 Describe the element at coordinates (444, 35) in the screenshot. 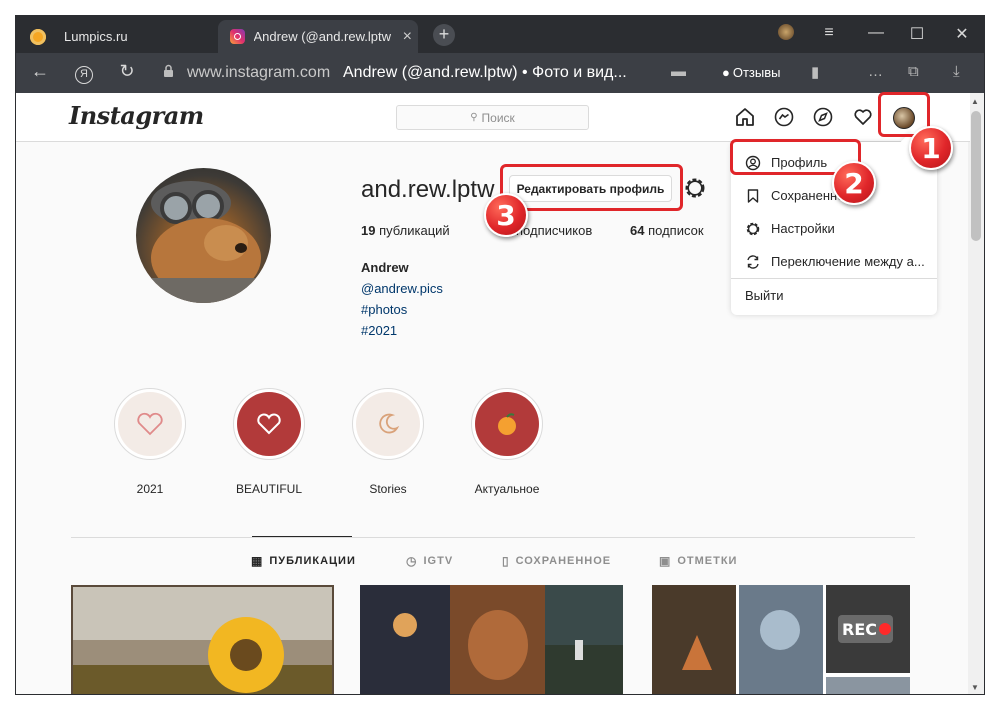

I see `new-tab-button: +` at that location.